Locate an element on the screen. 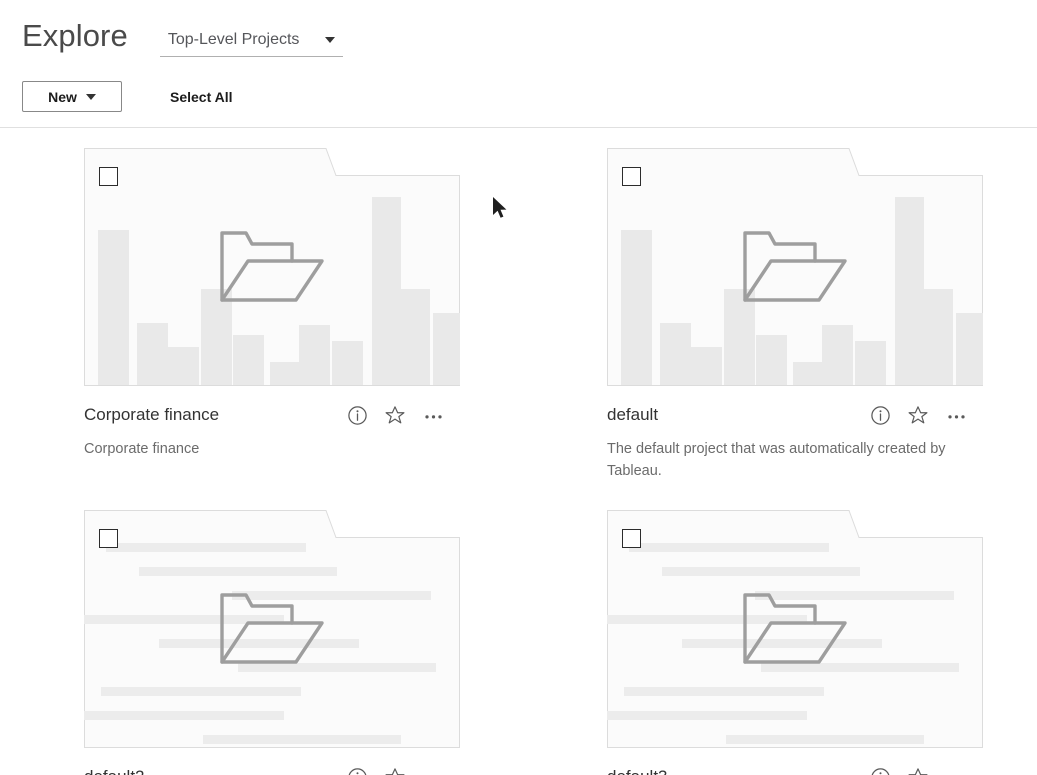  new-button: New is located at coordinates (72, 96).